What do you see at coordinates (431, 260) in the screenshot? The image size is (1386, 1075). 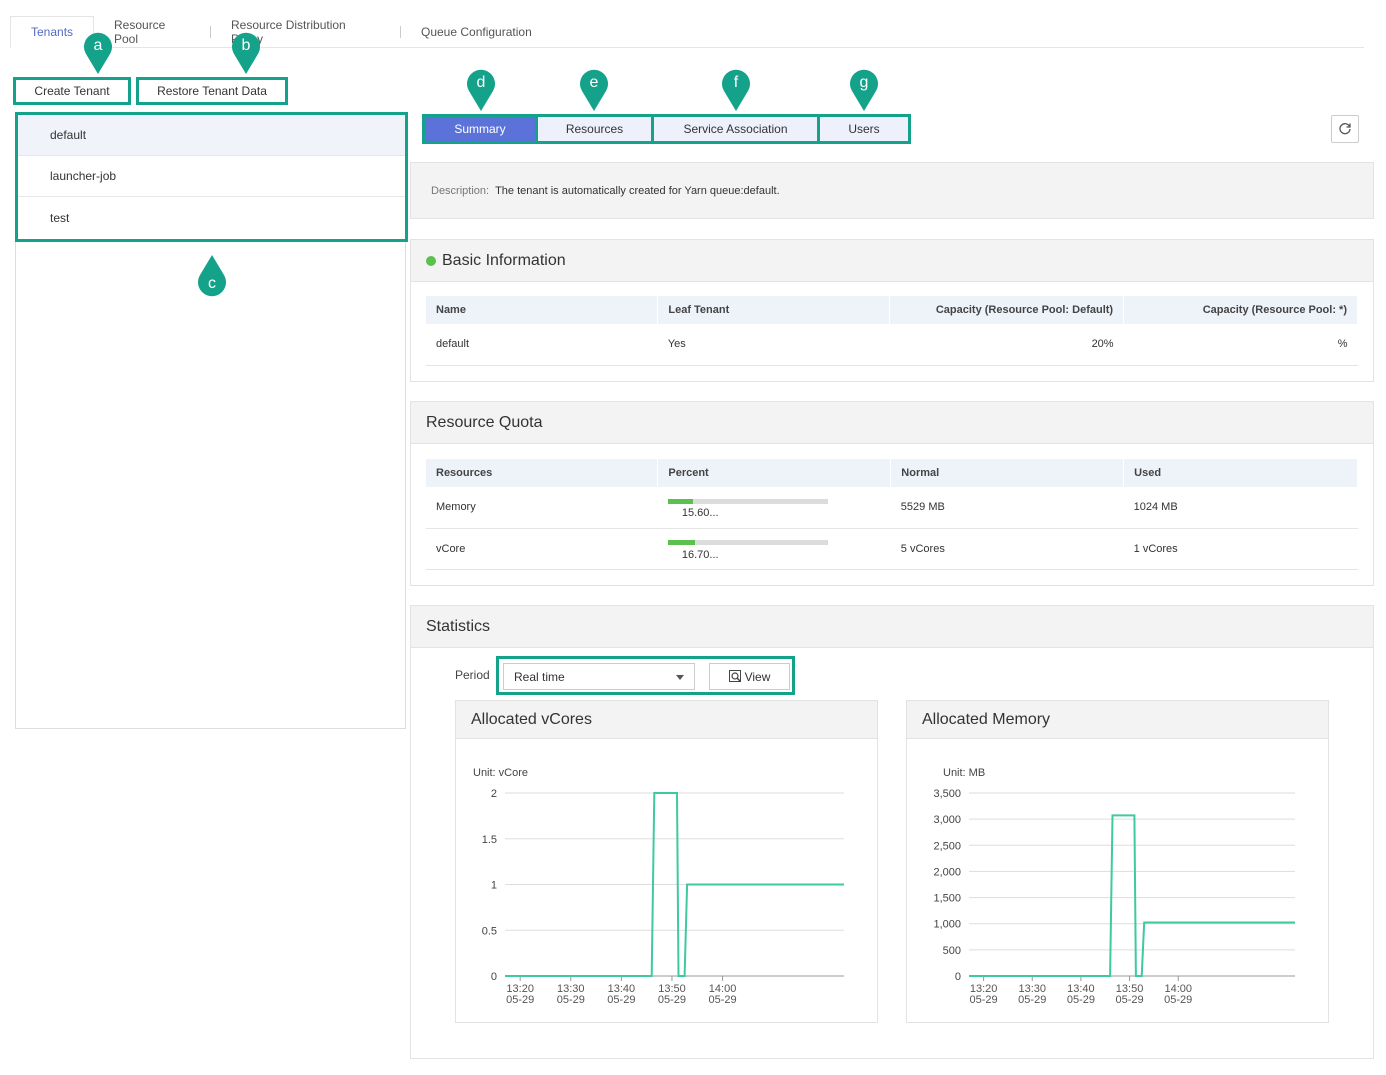 I see `status-dot-icon` at bounding box center [431, 260].